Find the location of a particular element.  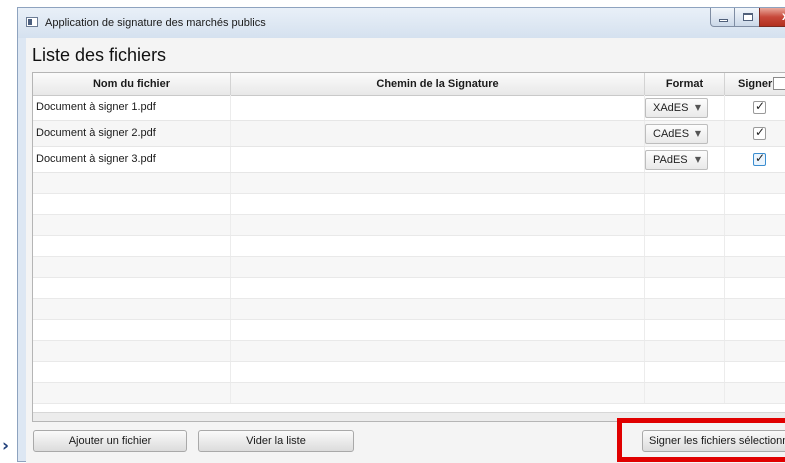

table-row: Document à signer 1.pdf XAdES ▼ ✓ is located at coordinates (409, 108).